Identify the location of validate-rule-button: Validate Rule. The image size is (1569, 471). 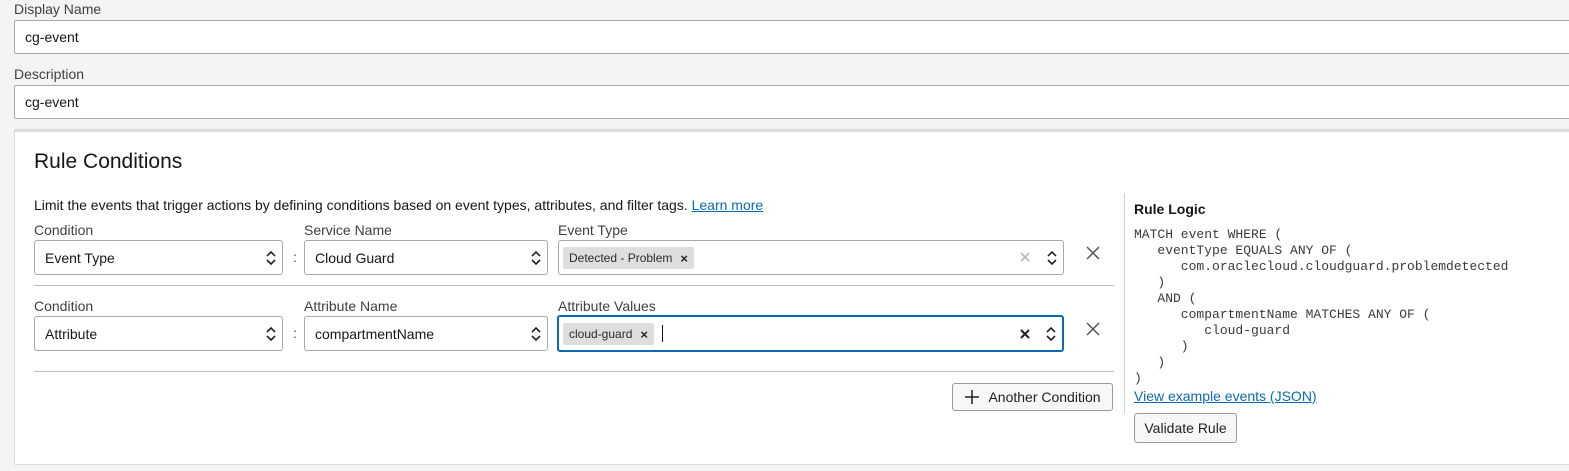
(1185, 428).